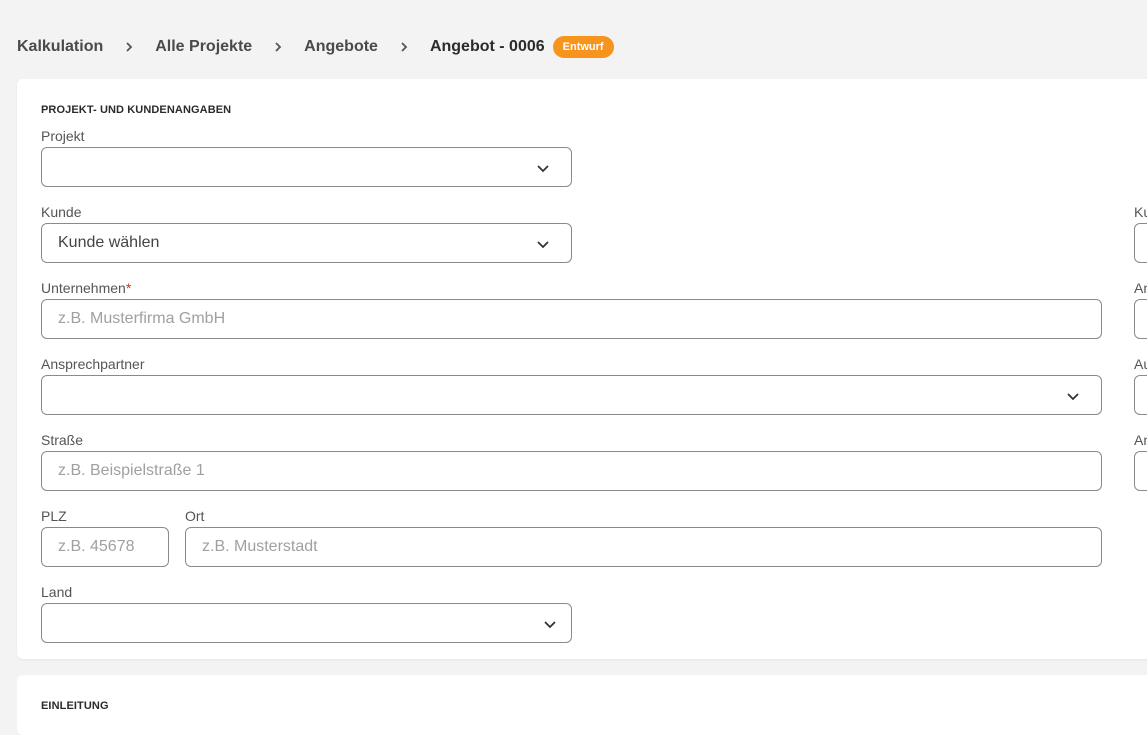 Image resolution: width=1147 pixels, height=735 pixels. What do you see at coordinates (582, 705) in the screenshot?
I see `introduction-card: EINLEITUNG` at bounding box center [582, 705].